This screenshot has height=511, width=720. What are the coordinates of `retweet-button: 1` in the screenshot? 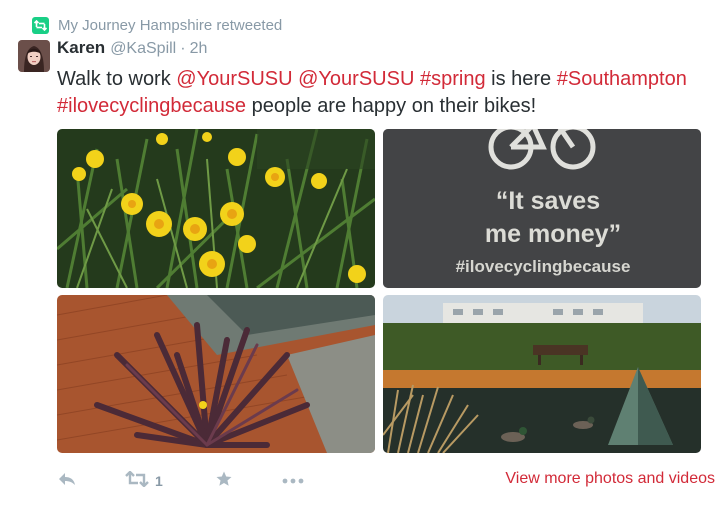 It's located at (144, 481).